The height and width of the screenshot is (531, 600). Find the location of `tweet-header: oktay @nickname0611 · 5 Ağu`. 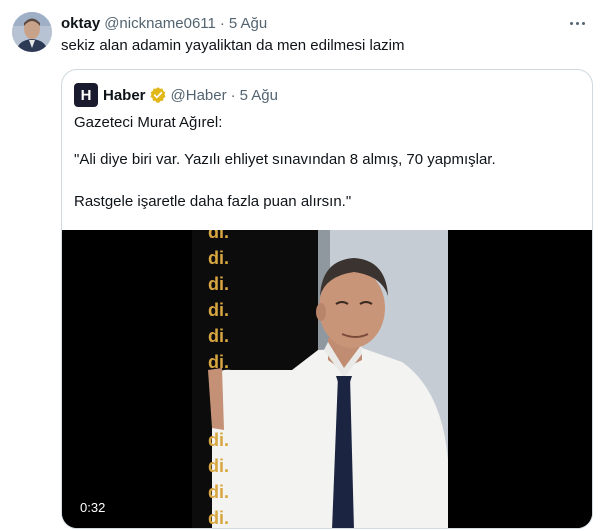

tweet-header: oktay @nickname0611 · 5 Ağu is located at coordinates (164, 23).